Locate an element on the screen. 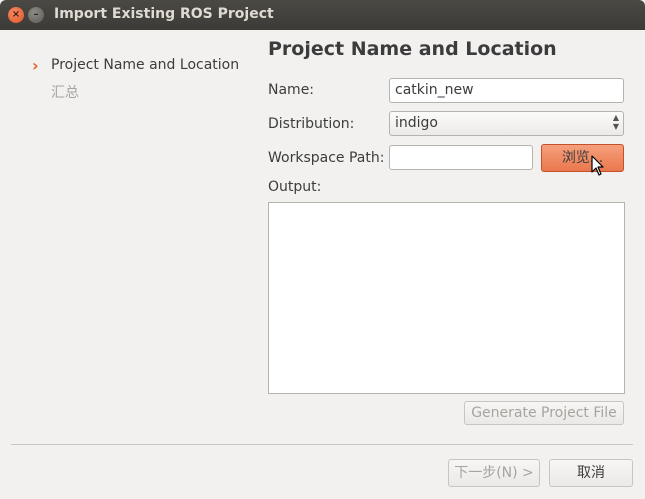 Image resolution: width=645 pixels, height=499 pixels. distribution-value: indigo is located at coordinates (416, 123).